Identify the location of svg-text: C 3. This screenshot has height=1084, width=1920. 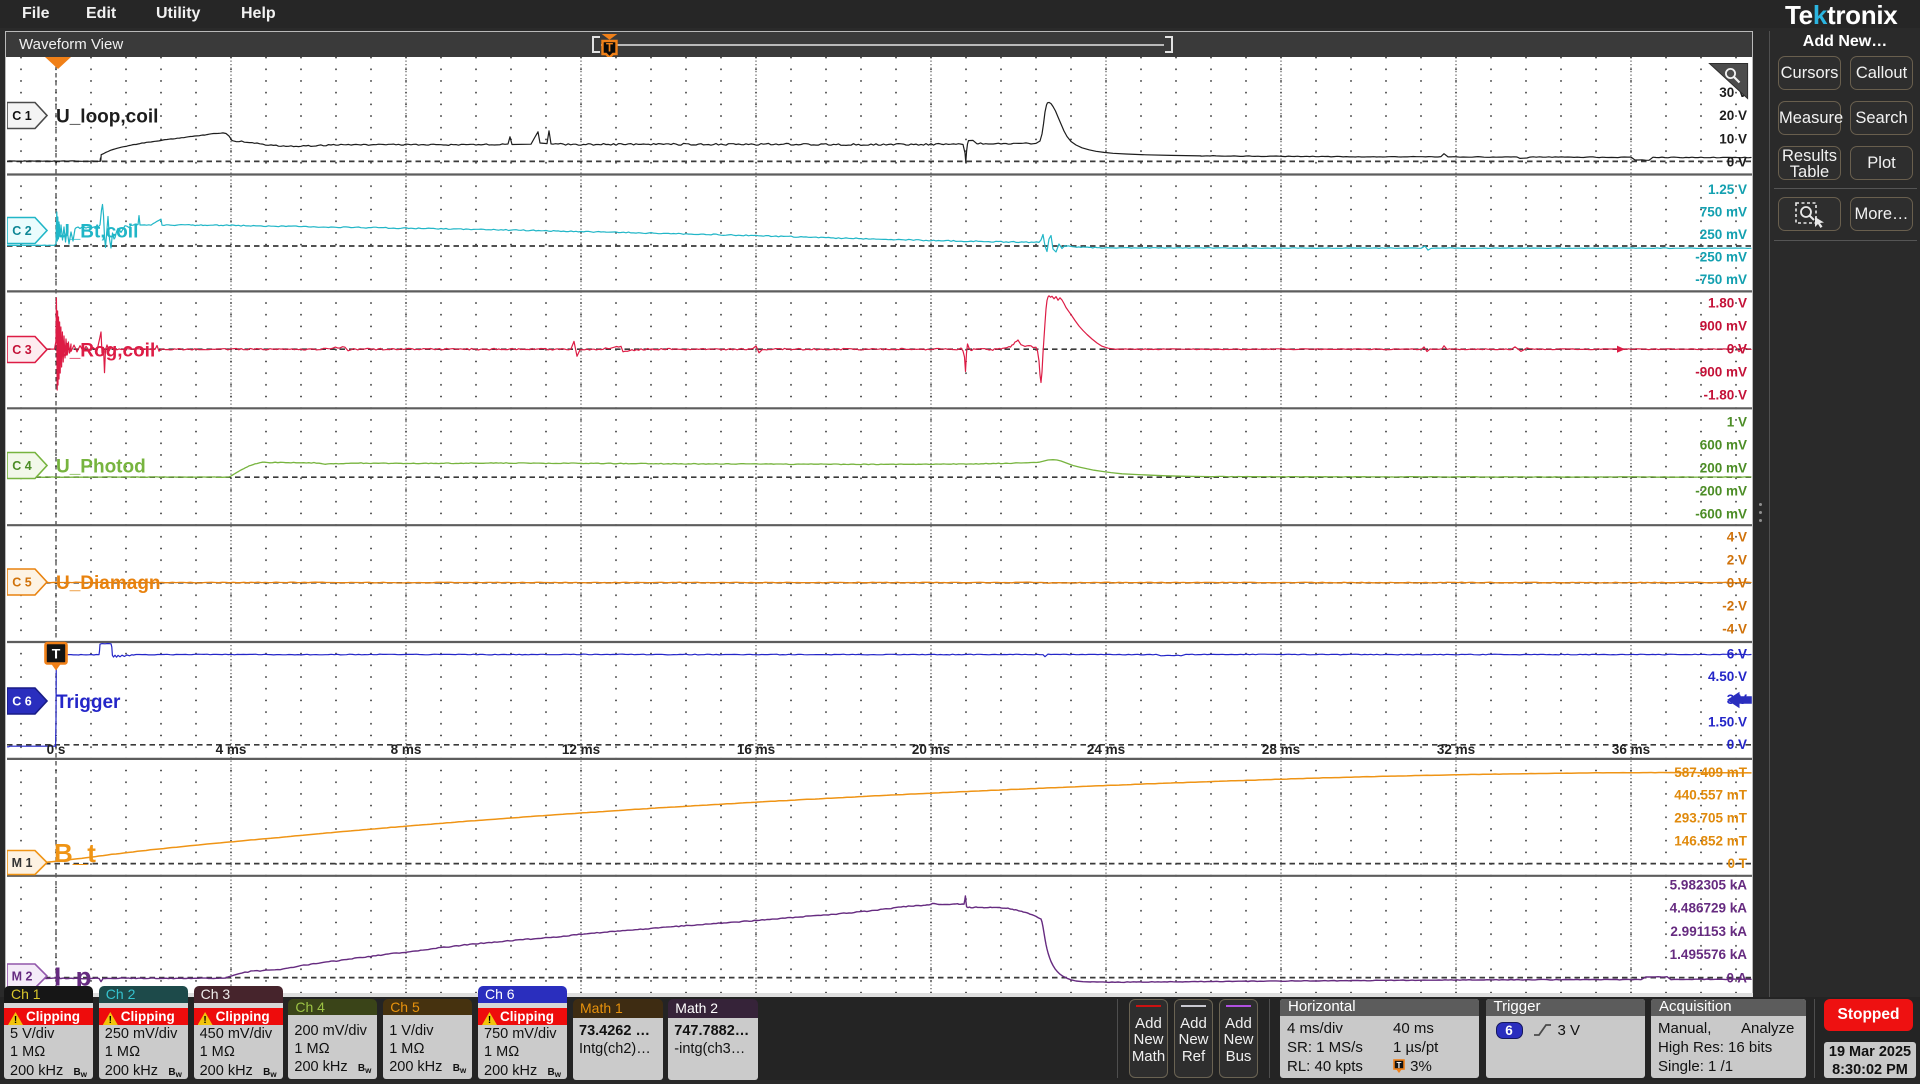
(22, 350).